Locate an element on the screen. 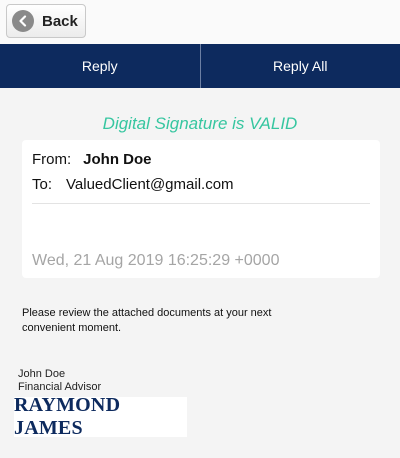  back-button: Back is located at coordinates (46, 21).